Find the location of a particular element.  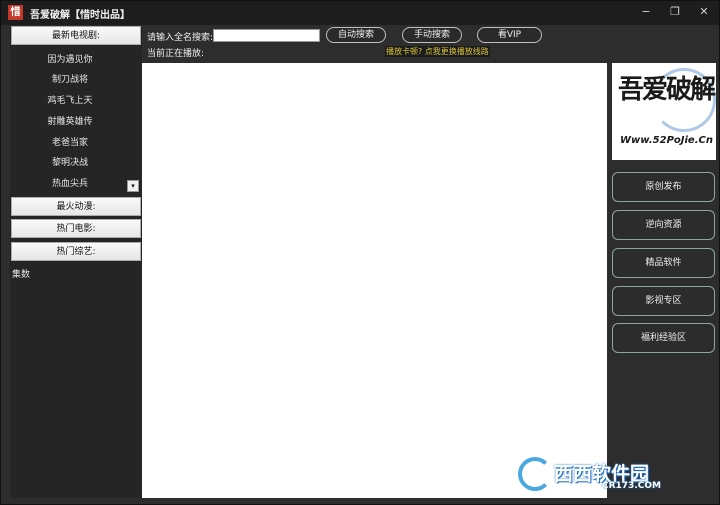

manual-search-button: 手动搜索 is located at coordinates (432, 35).